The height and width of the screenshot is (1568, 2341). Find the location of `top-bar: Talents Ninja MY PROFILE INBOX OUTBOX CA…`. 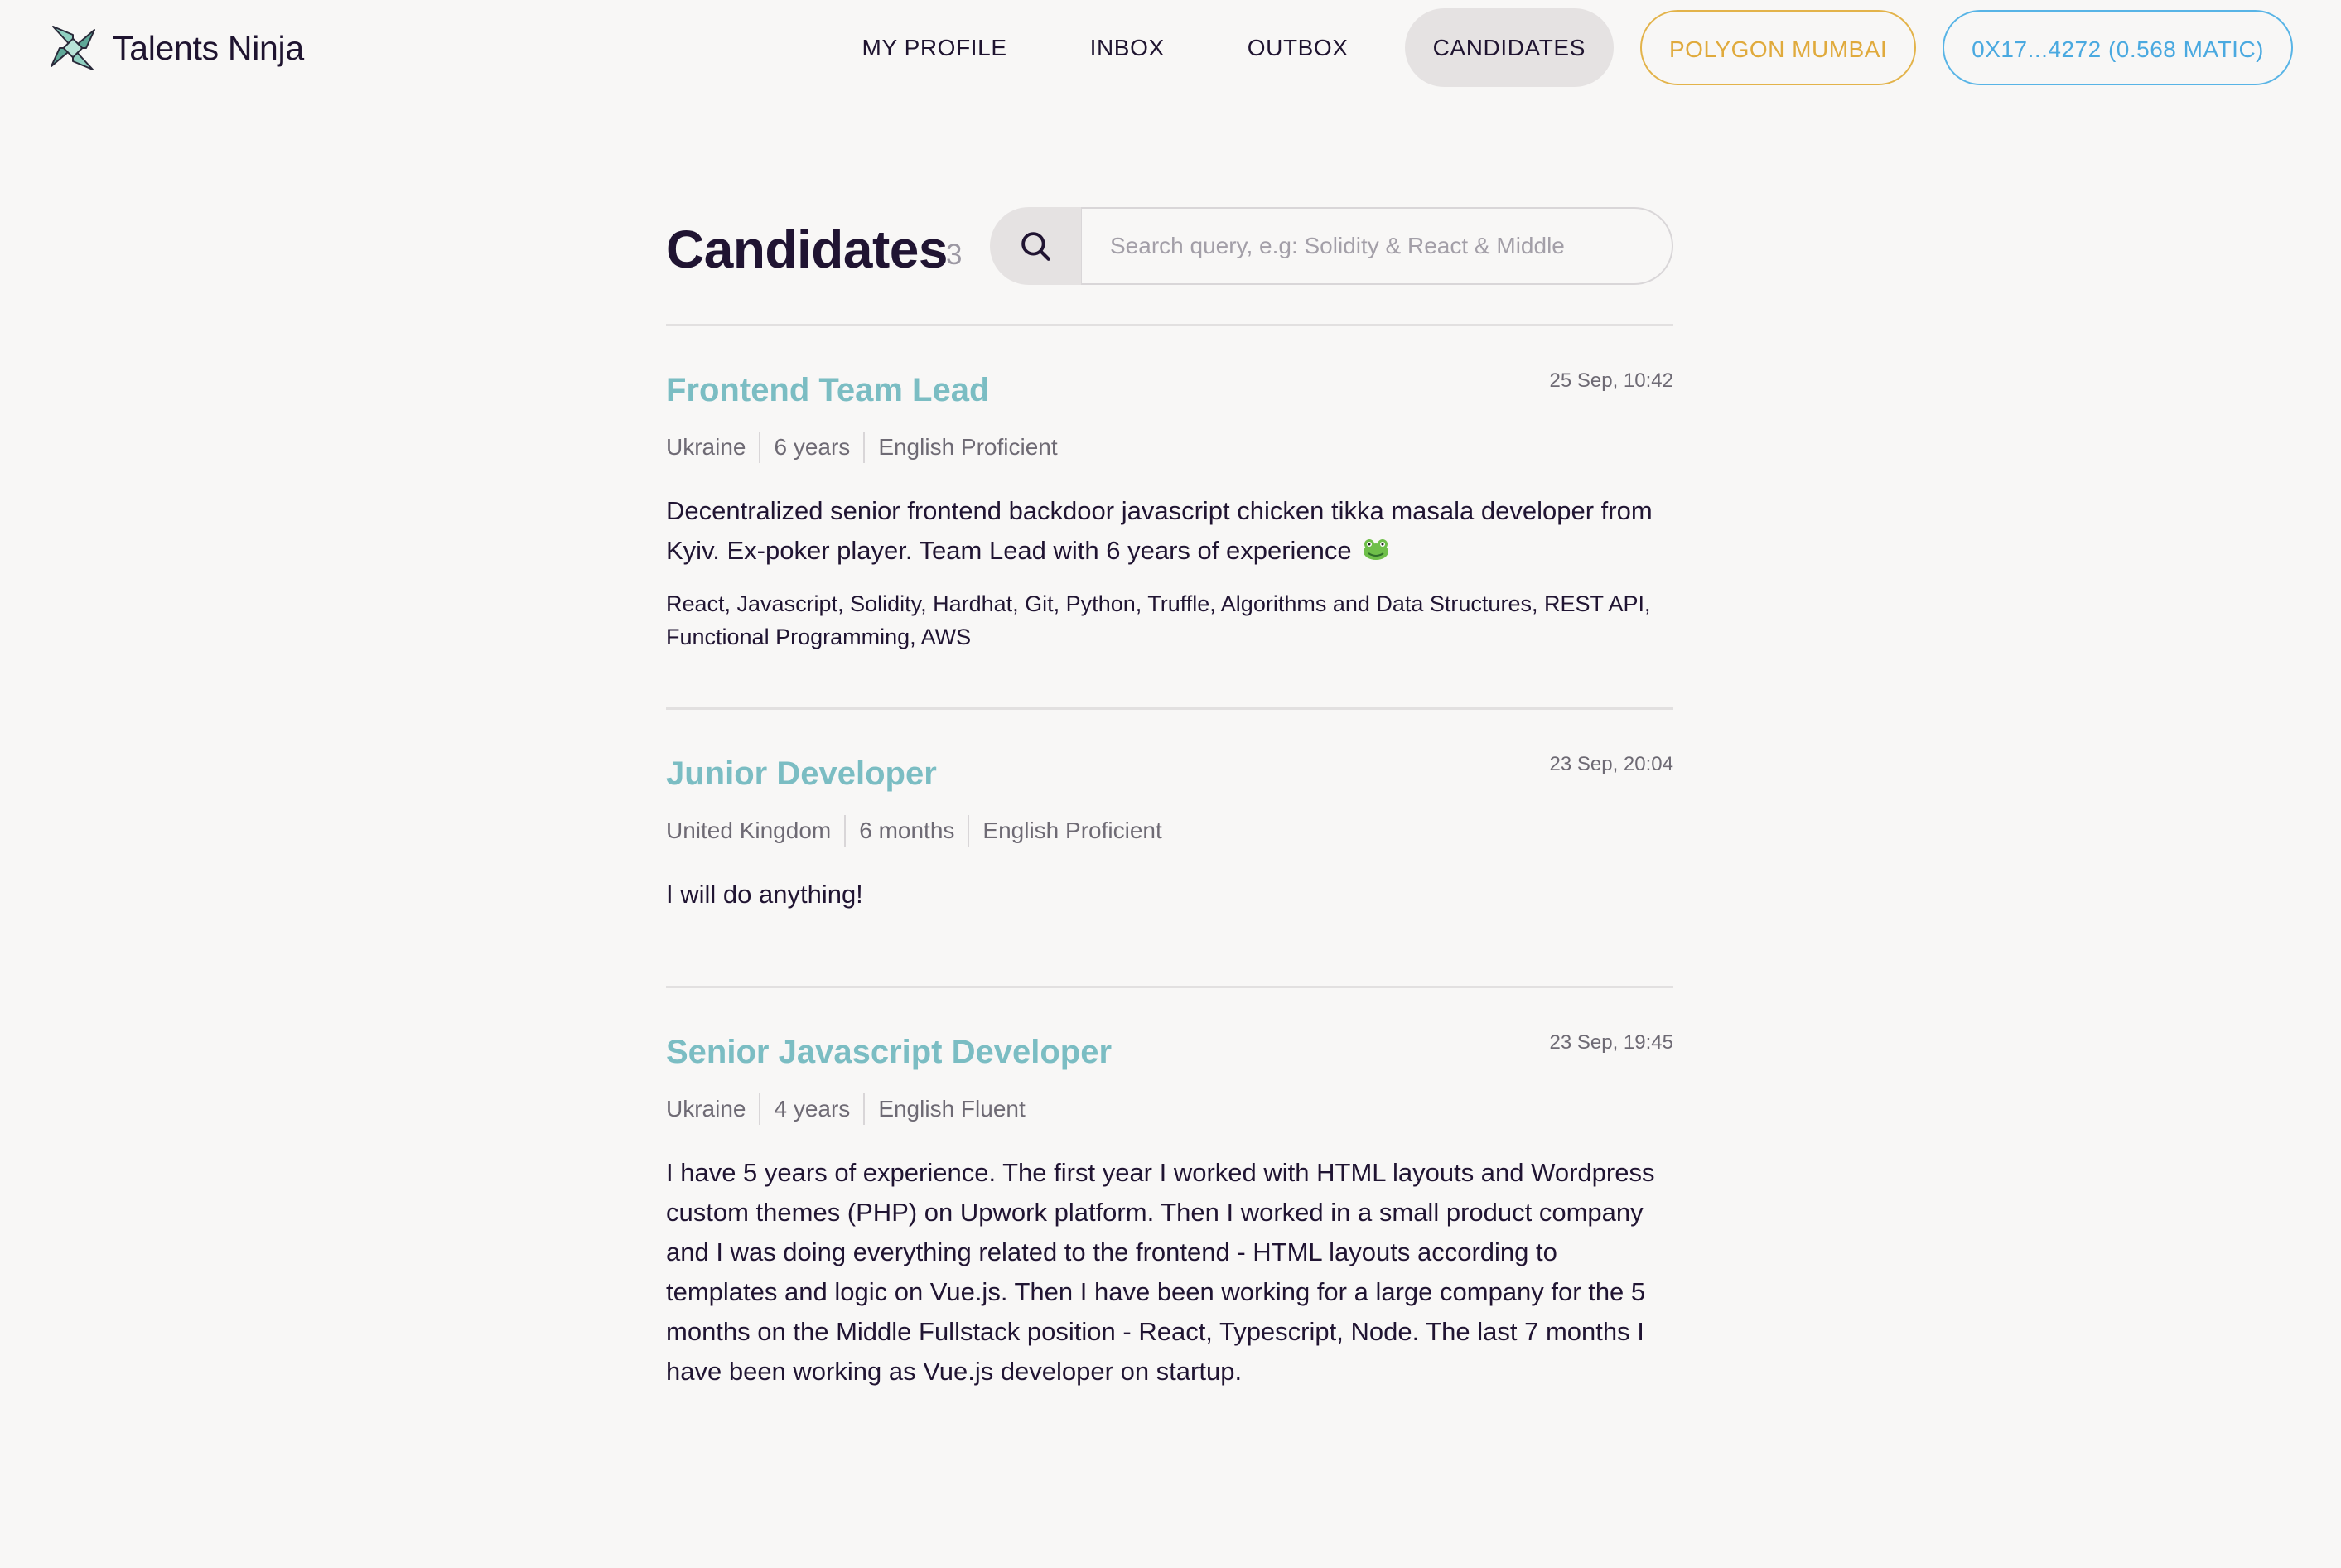

top-bar: Talents Ninja MY PROFILE INBOX OUTBOX CA… is located at coordinates (1170, 47).